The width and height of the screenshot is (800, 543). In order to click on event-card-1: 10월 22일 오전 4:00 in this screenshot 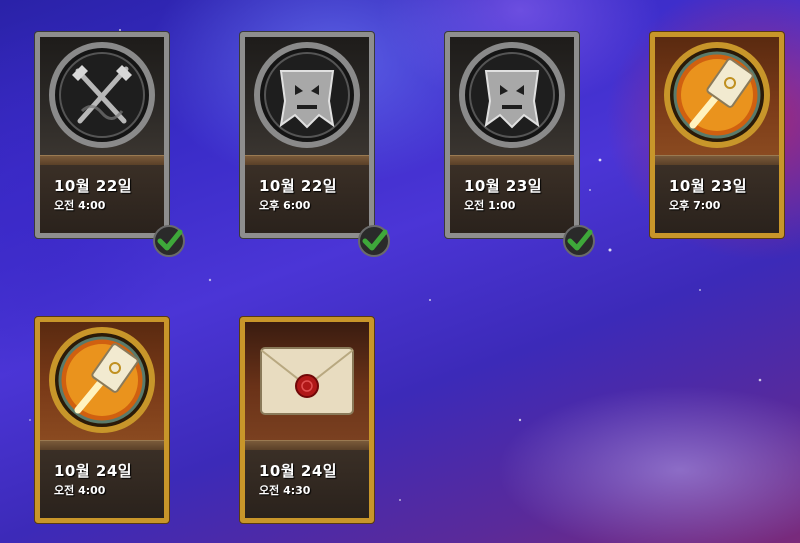, I will do `click(102, 135)`.